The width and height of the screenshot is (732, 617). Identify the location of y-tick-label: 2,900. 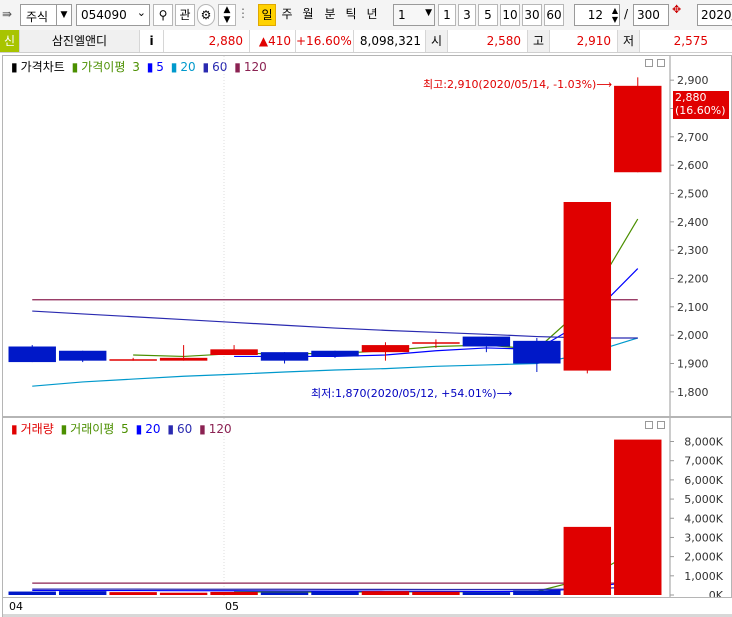
(693, 80).